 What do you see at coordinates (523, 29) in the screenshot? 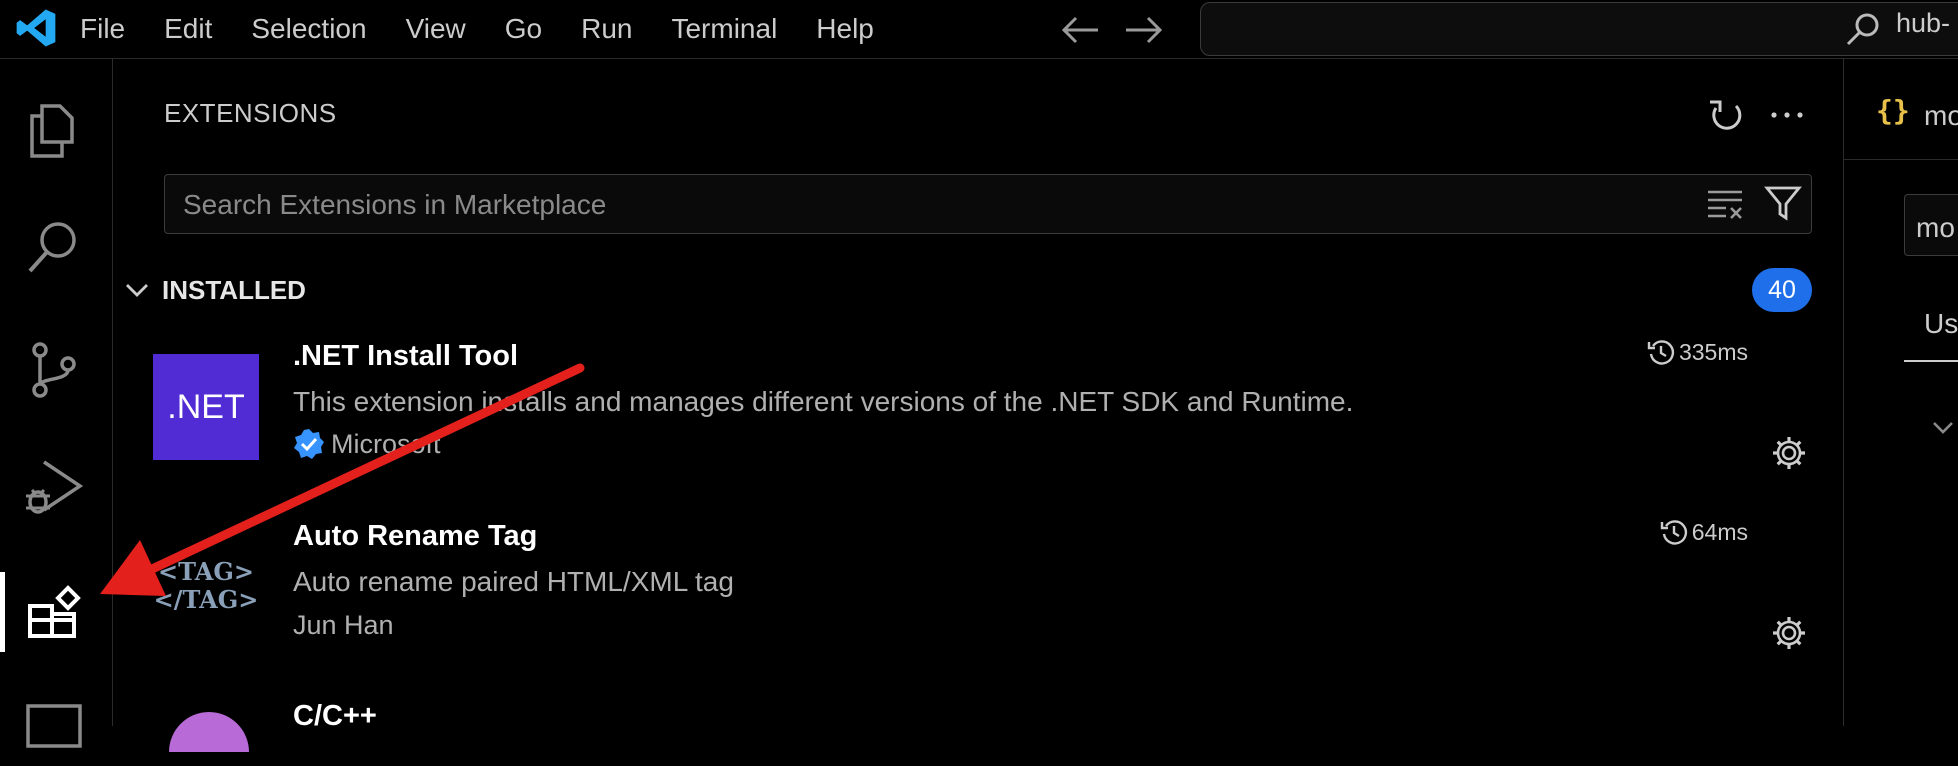
I see `menu-go: Go` at bounding box center [523, 29].